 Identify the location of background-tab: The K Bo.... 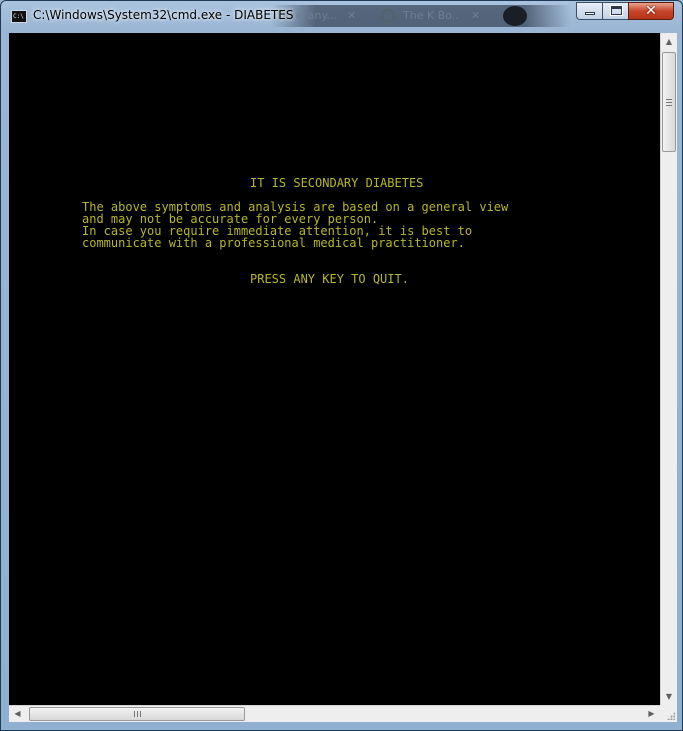
(430, 15).